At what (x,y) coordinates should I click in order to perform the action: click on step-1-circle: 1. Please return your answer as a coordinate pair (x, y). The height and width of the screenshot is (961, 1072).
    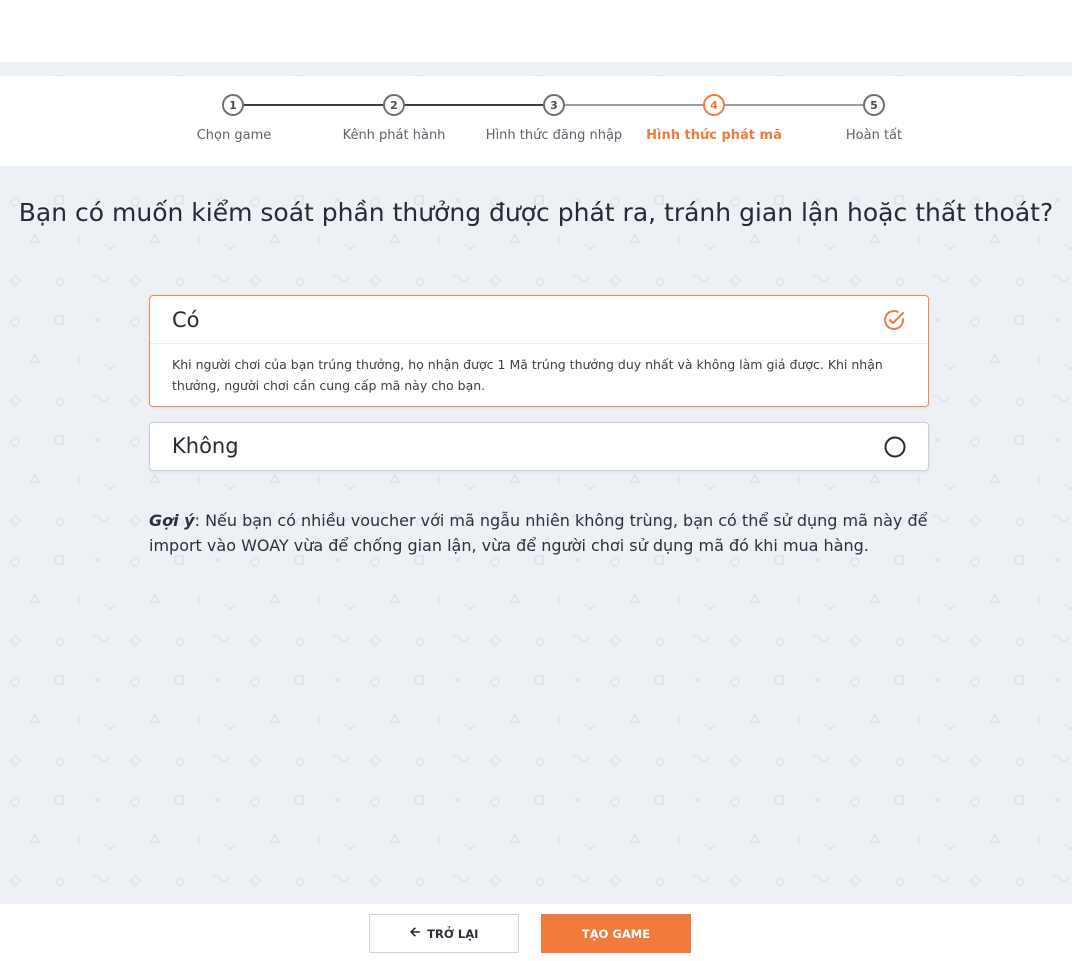
    Looking at the image, I should click on (233, 105).